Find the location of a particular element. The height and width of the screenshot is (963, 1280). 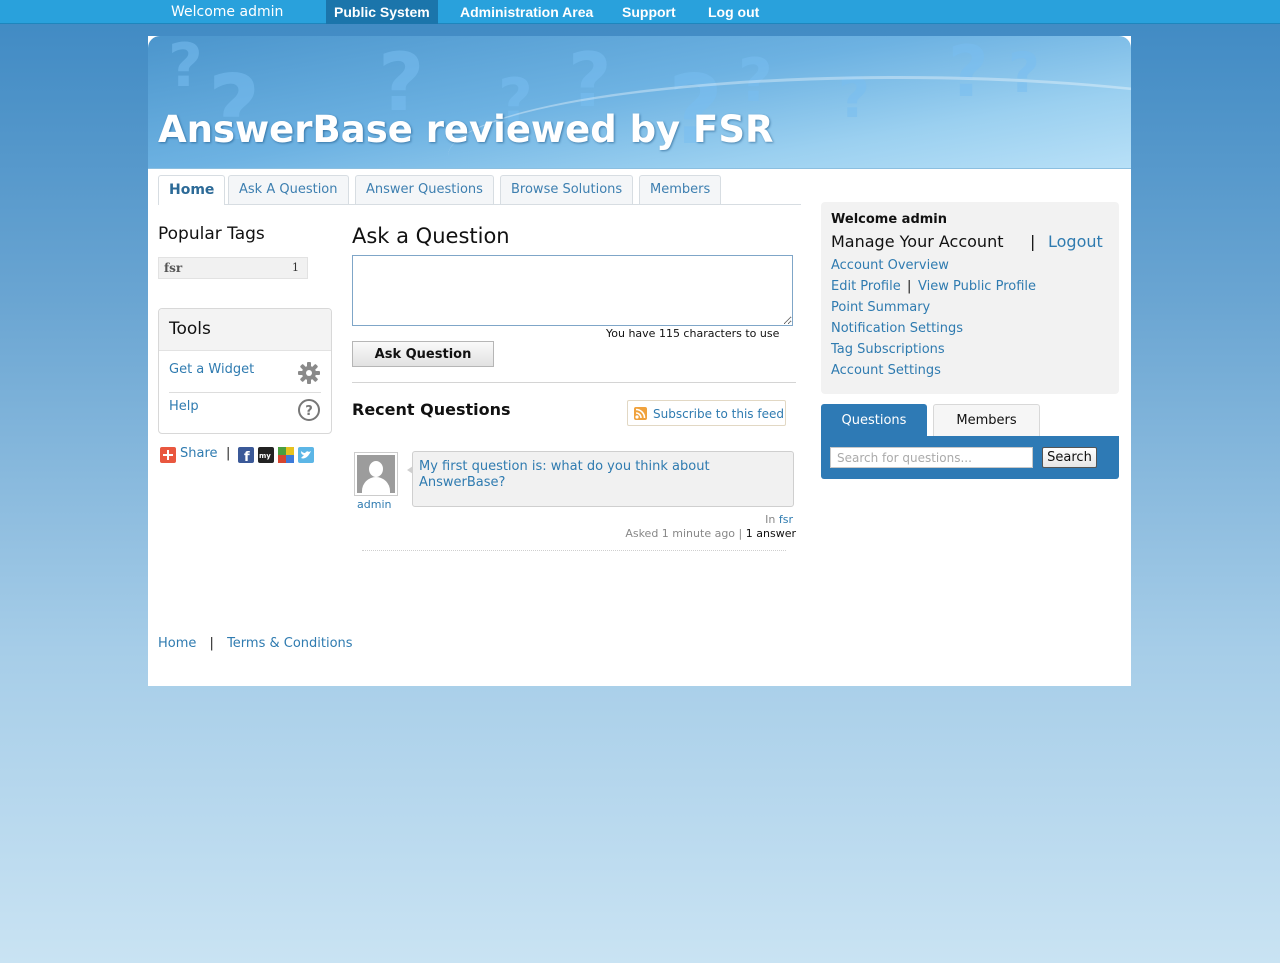

question-tag-line: In fsr is located at coordinates (779, 519).